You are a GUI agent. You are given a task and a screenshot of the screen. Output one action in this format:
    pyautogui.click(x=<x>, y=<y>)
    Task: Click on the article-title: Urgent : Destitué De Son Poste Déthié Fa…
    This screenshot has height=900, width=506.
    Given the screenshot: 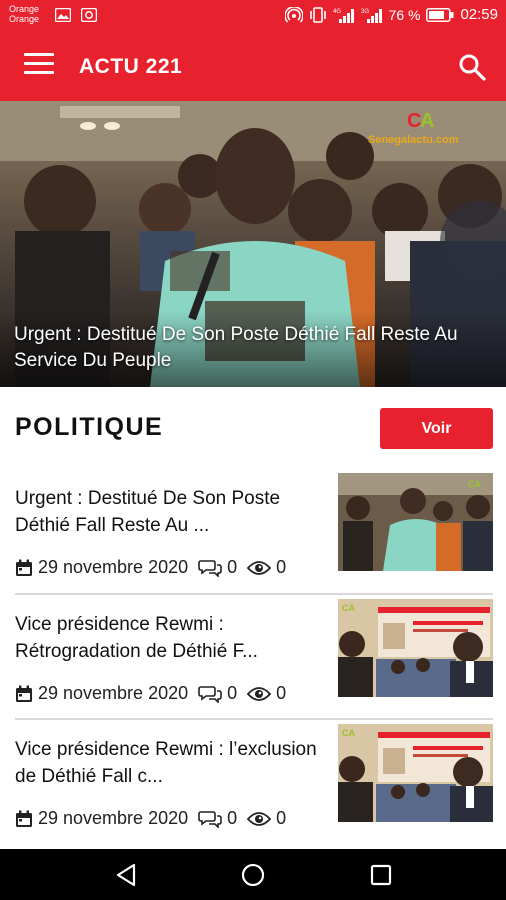 What is the action you would take?
    pyautogui.click(x=167, y=512)
    